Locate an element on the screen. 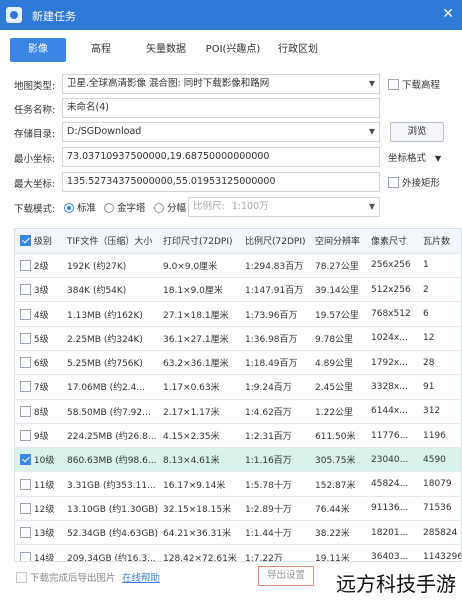  level-label: 11级 is located at coordinates (44, 485).